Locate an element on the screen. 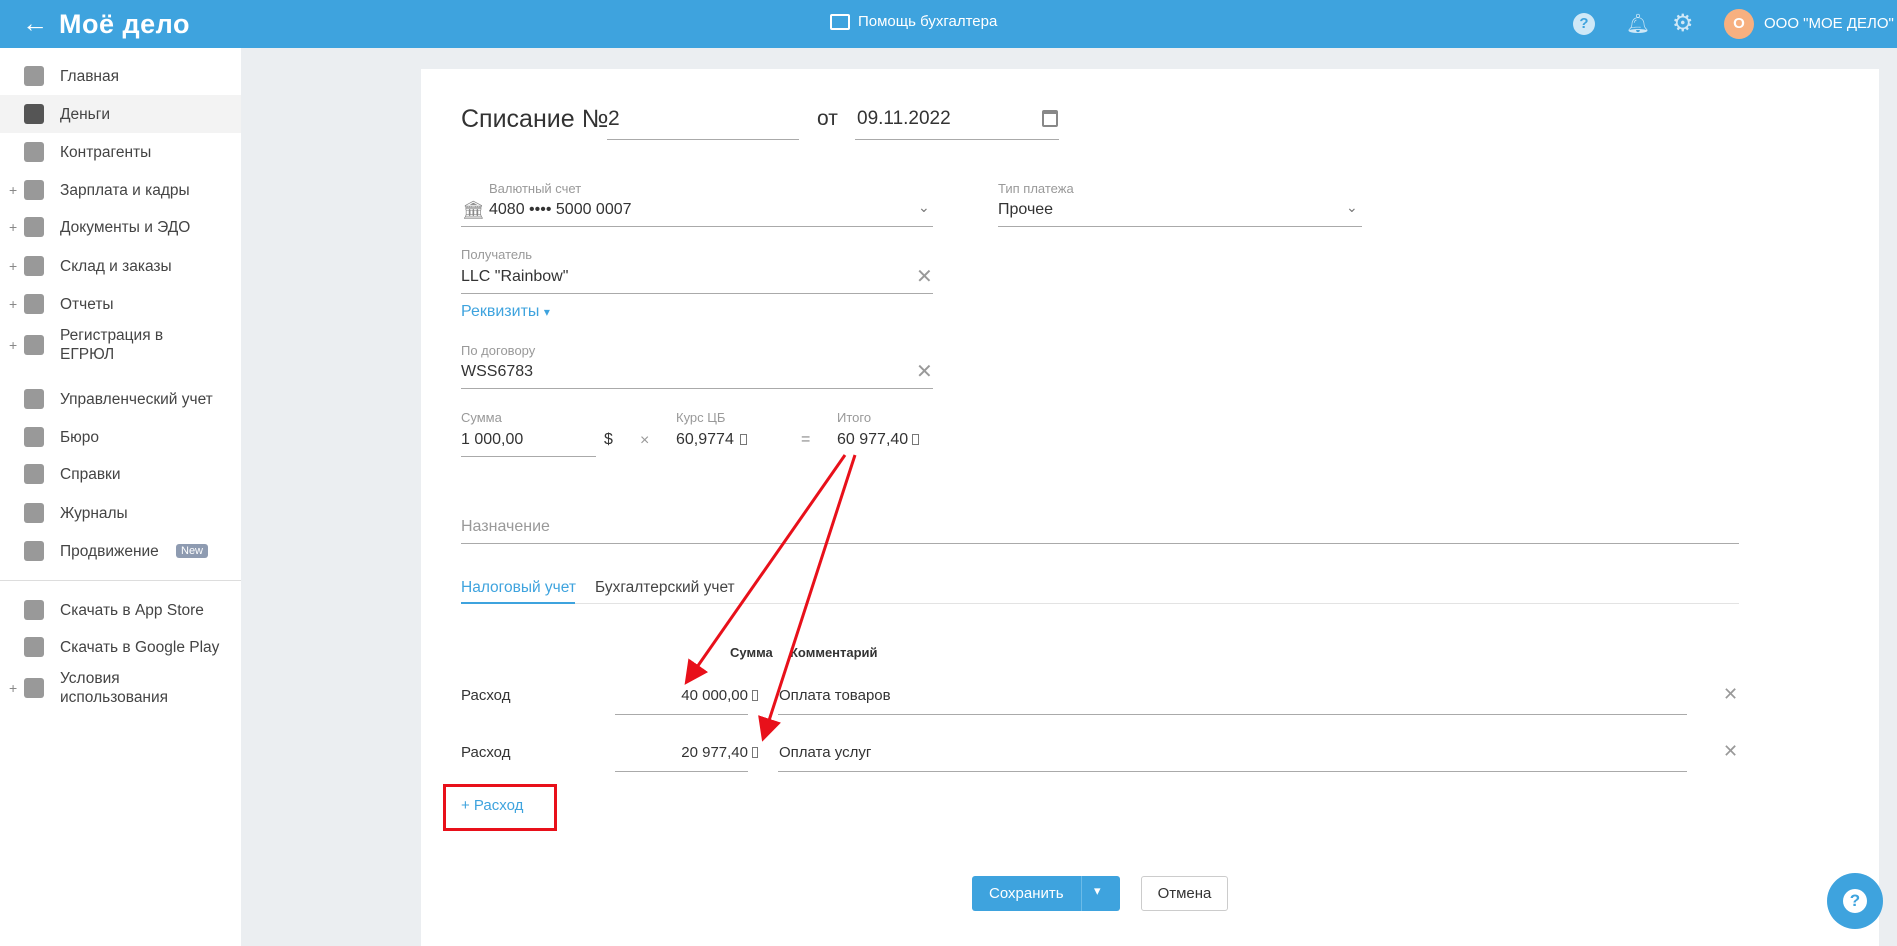 The width and height of the screenshot is (1897, 946). reference-icon is located at coordinates (34, 474).